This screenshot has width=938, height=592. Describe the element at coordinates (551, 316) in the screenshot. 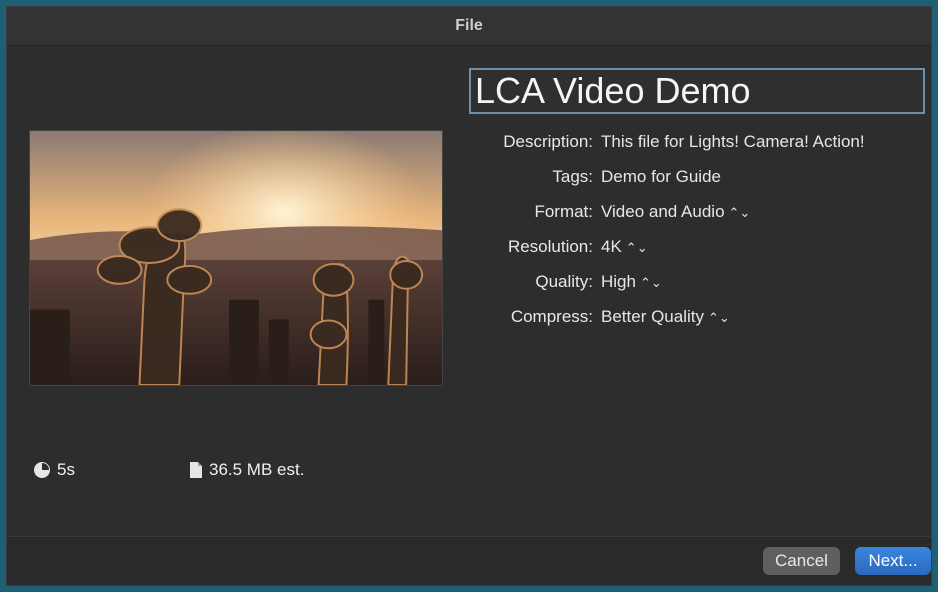

I see `compress-label: Compress:` at that location.